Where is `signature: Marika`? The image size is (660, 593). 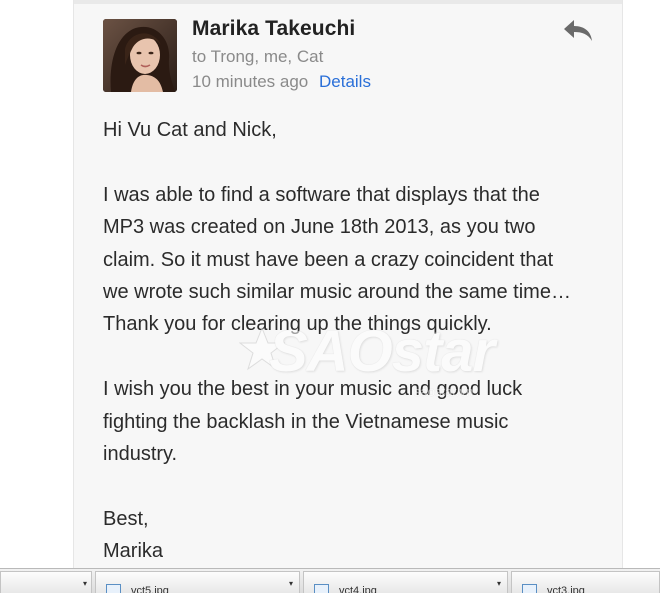
signature: Marika is located at coordinates (133, 551).